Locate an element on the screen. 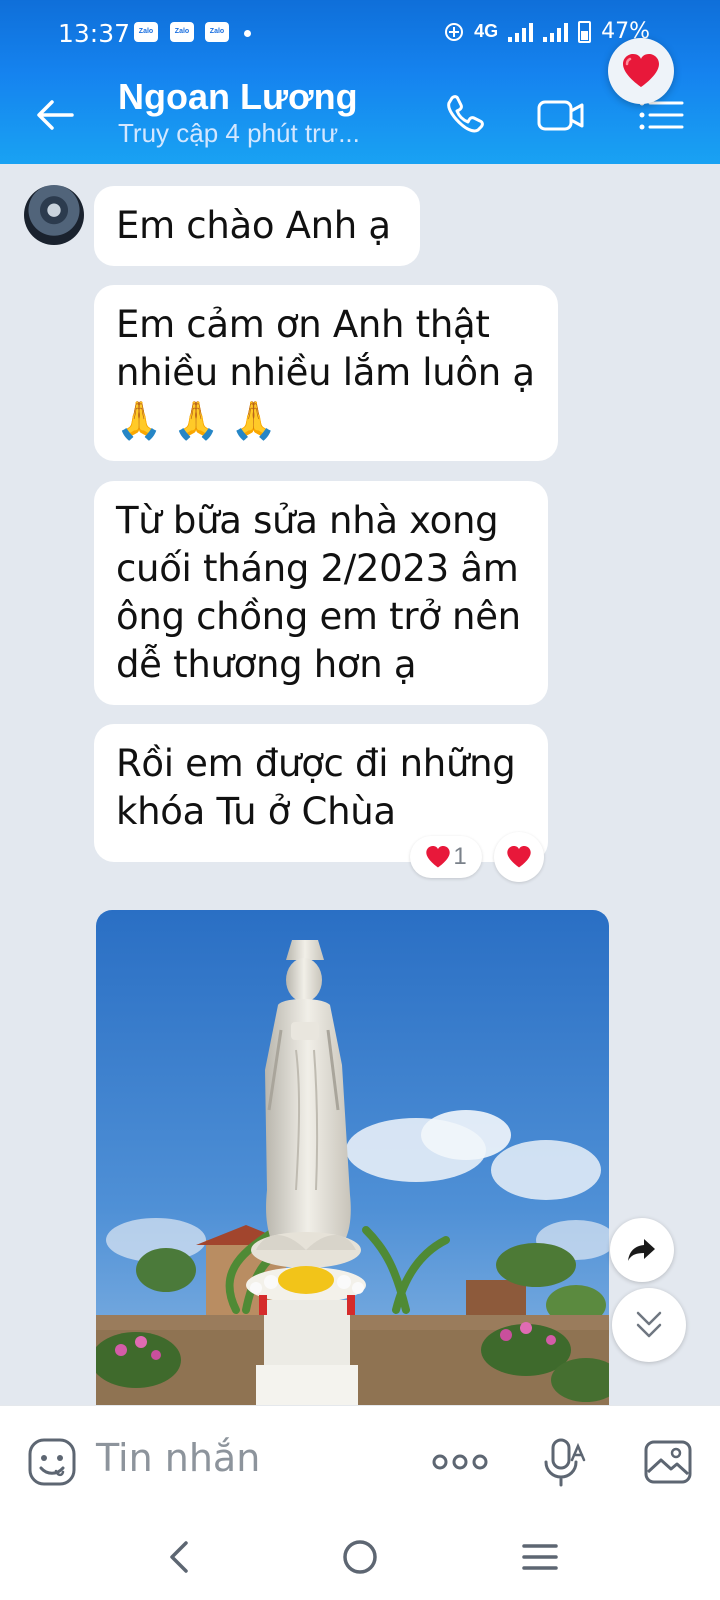  reaction-summary: 1 is located at coordinates (446, 857).